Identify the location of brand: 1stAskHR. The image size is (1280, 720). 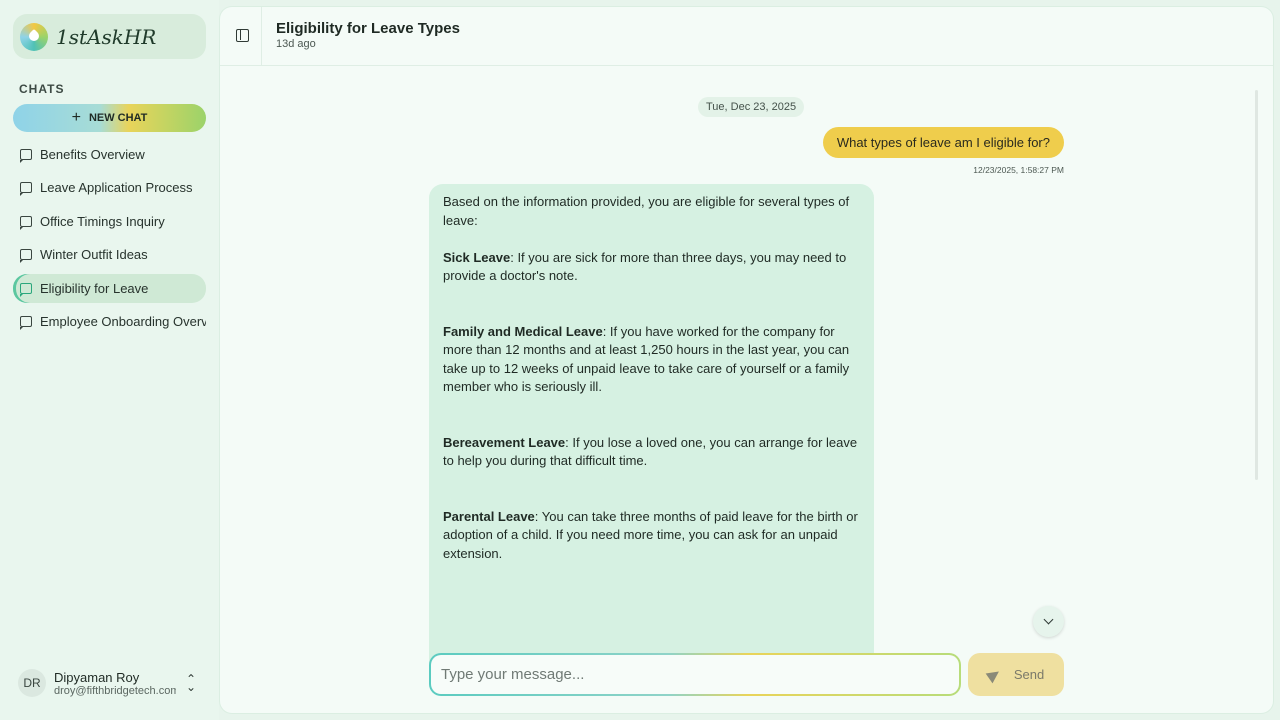
(109, 36).